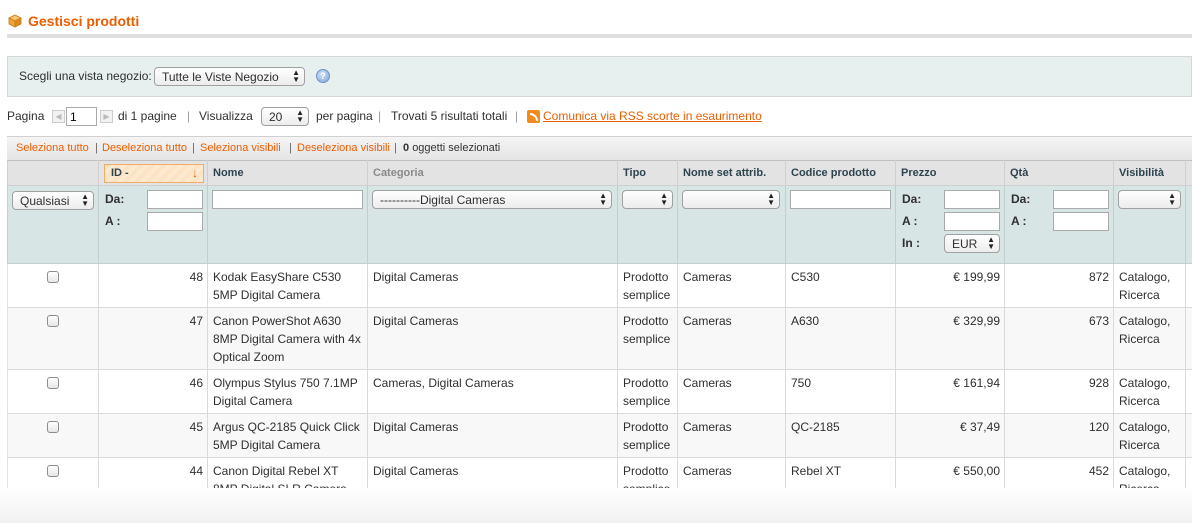 The image size is (1192, 523). Describe the element at coordinates (840, 338) in the screenshot. I see `cell-sku: A630` at that location.